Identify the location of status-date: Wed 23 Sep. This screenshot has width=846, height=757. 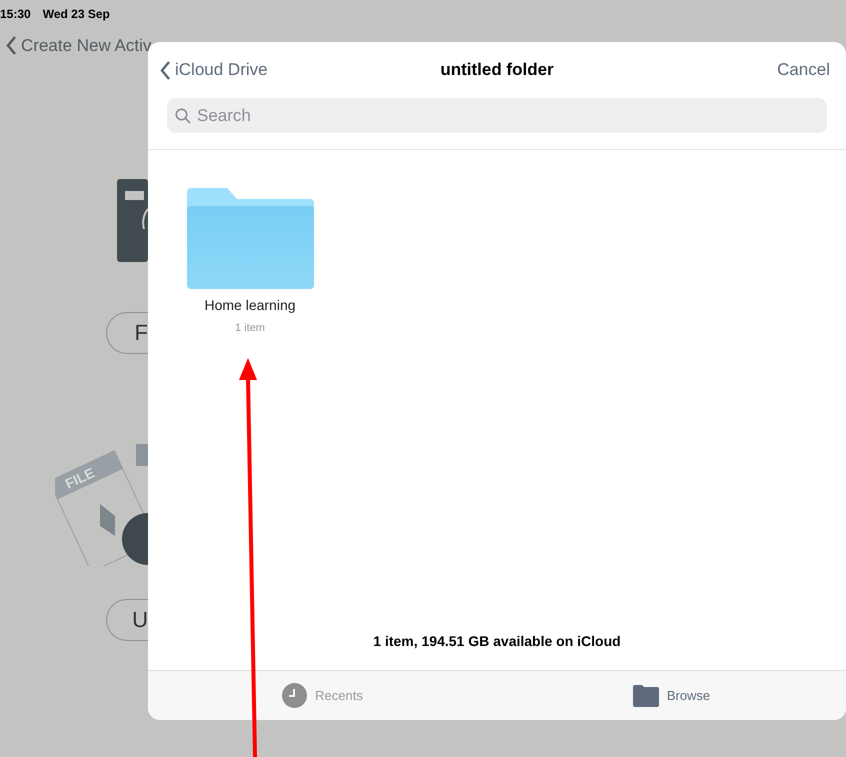
(76, 14).